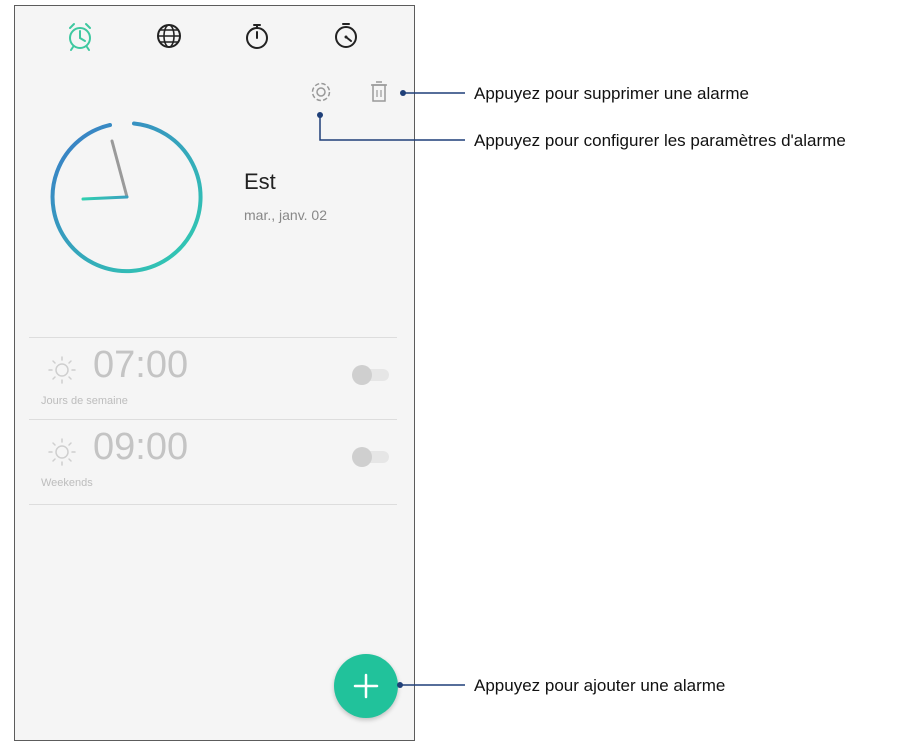 Image resolution: width=898 pixels, height=745 pixels. I want to click on gear-icon, so click(321, 92).